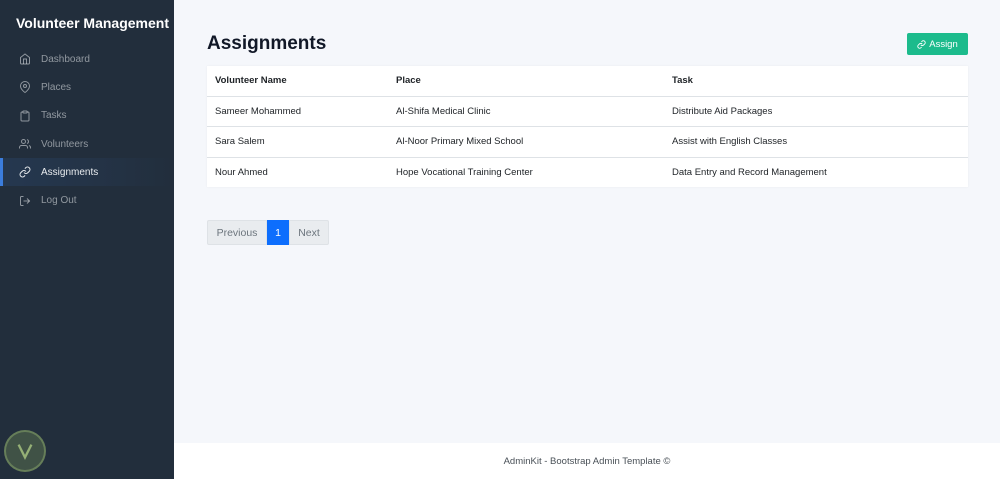  What do you see at coordinates (24, 144) in the screenshot?
I see `users-icon` at bounding box center [24, 144].